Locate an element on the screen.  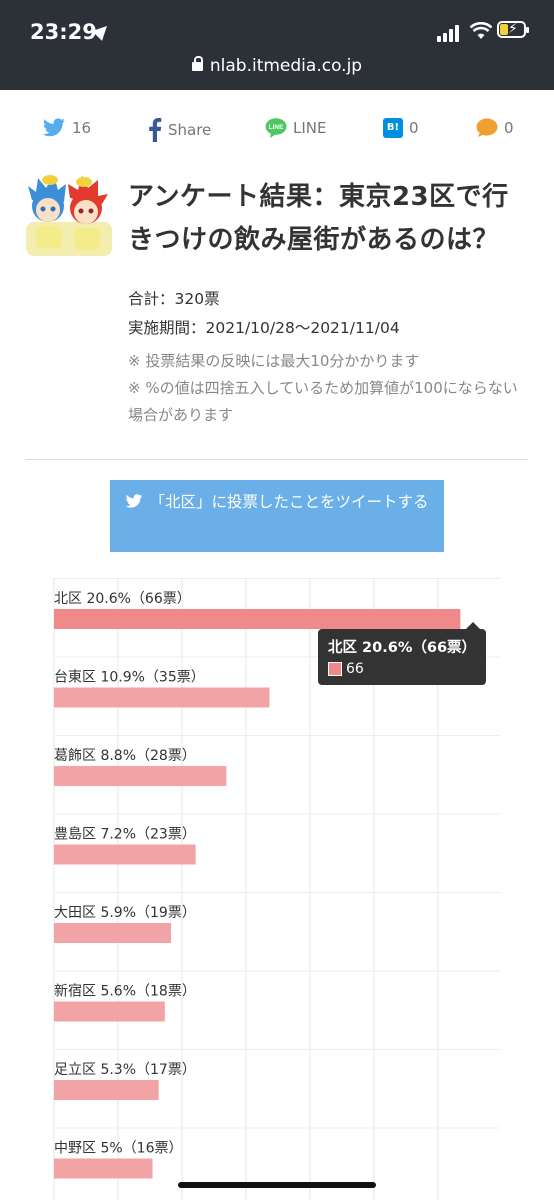
line-icon: LINE is located at coordinates (276, 128).